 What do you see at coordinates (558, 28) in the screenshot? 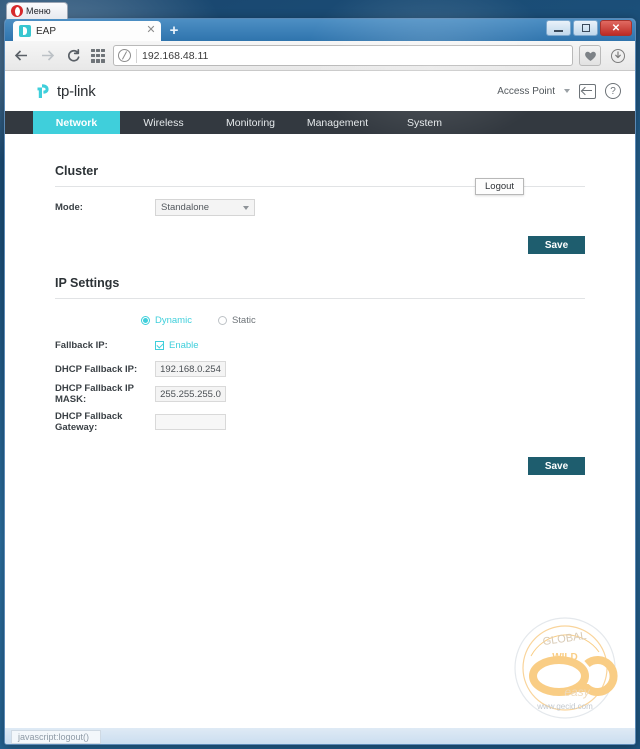
I see `minimize-button` at bounding box center [558, 28].